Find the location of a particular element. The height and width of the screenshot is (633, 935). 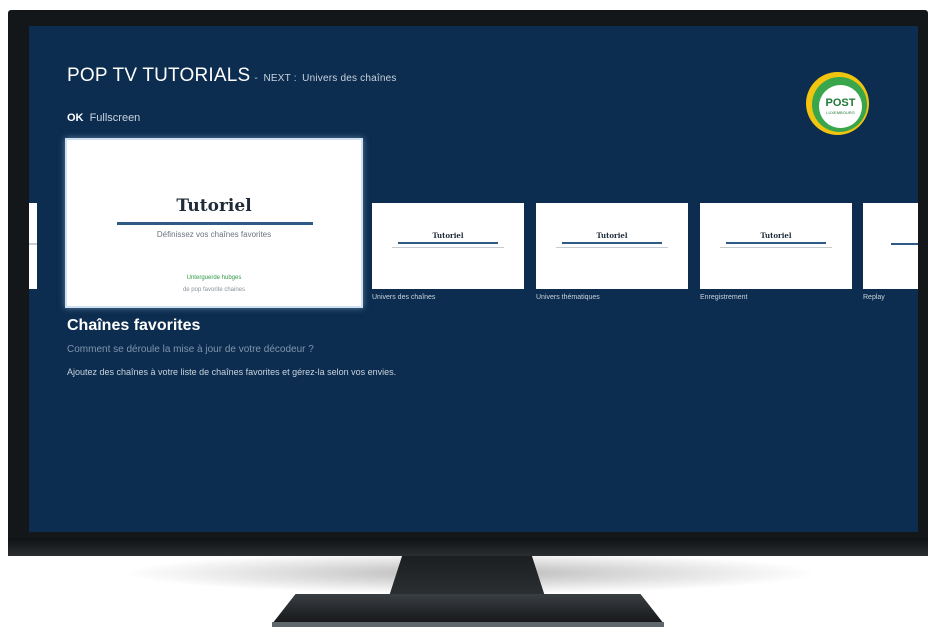

selected-card-note: de pop favorite chaines is located at coordinates (214, 290).